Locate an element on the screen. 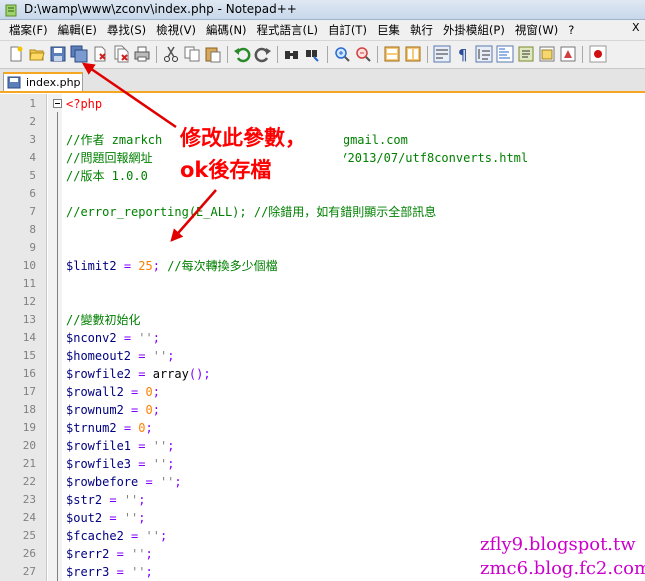 The image size is (645, 581). close-icon is located at coordinates (100, 54).